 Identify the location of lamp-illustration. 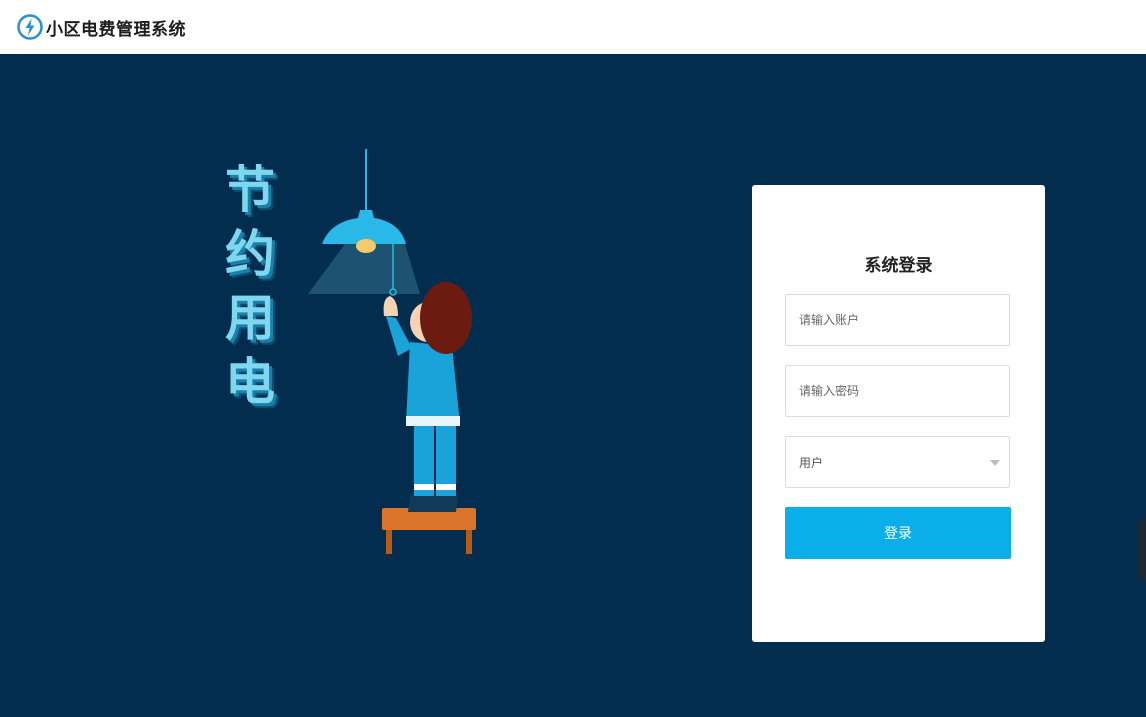
(392, 351).